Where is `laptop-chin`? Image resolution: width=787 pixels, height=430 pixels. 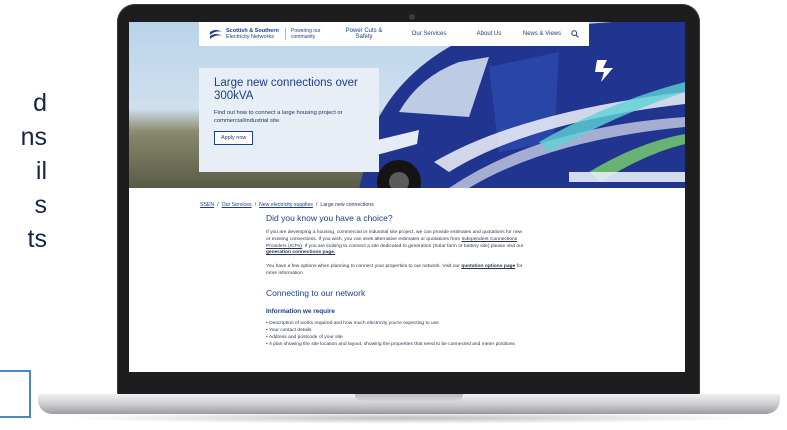
laptop-chin is located at coordinates (407, 383).